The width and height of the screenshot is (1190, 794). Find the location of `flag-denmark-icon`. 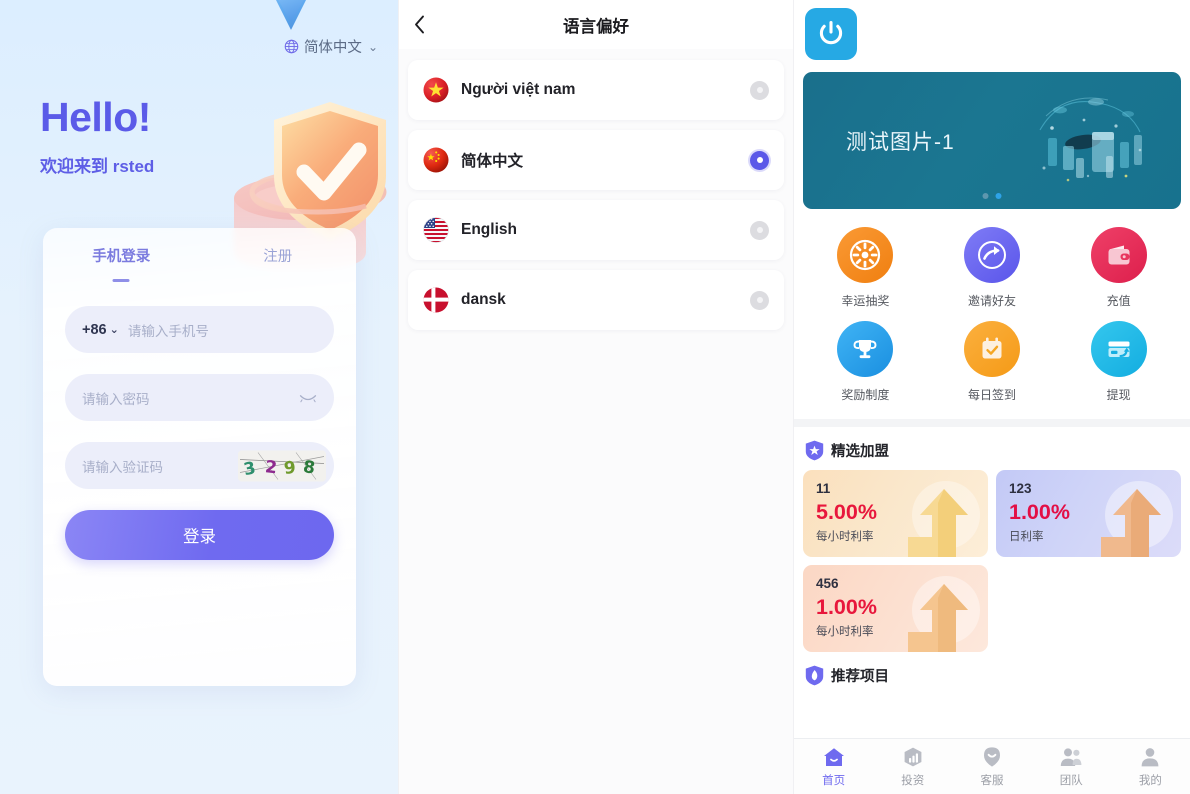

flag-denmark-icon is located at coordinates (436, 300).